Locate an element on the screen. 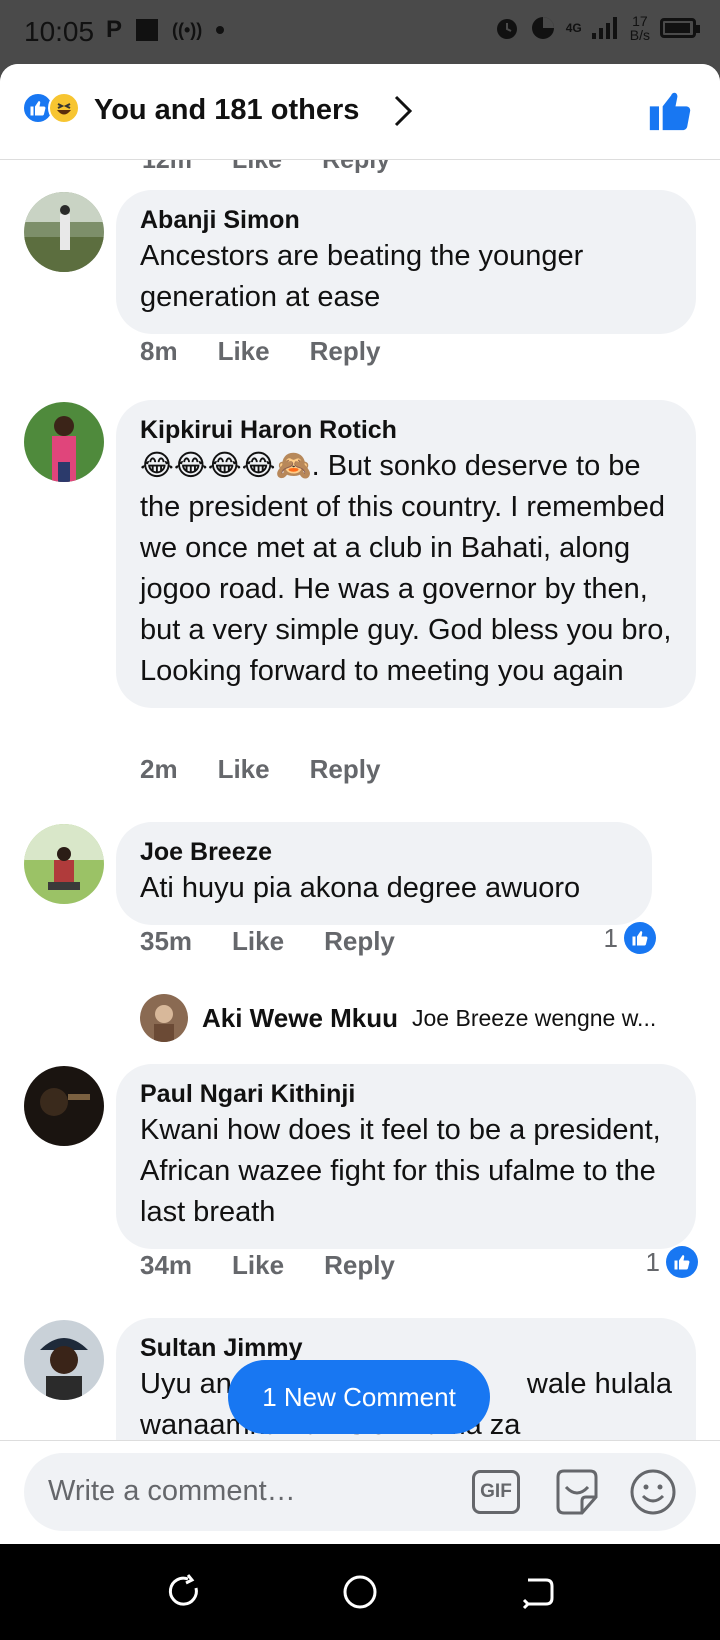 Image resolution: width=720 pixels, height=1640 pixels. commenter-name: Abanji Simon is located at coordinates (406, 220).